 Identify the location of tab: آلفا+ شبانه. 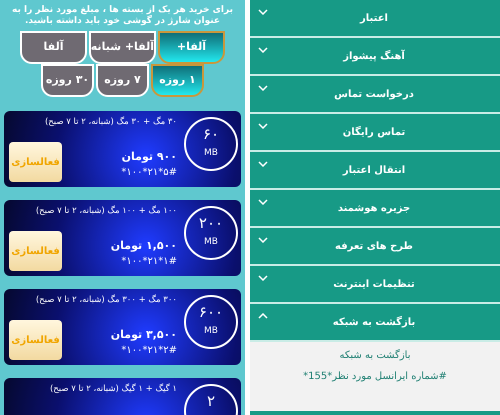
(122, 47).